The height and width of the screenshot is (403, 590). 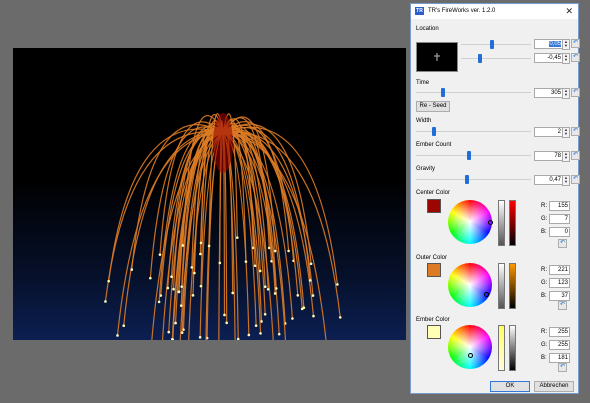 I want to click on time-slider-track, so click(x=473, y=92).